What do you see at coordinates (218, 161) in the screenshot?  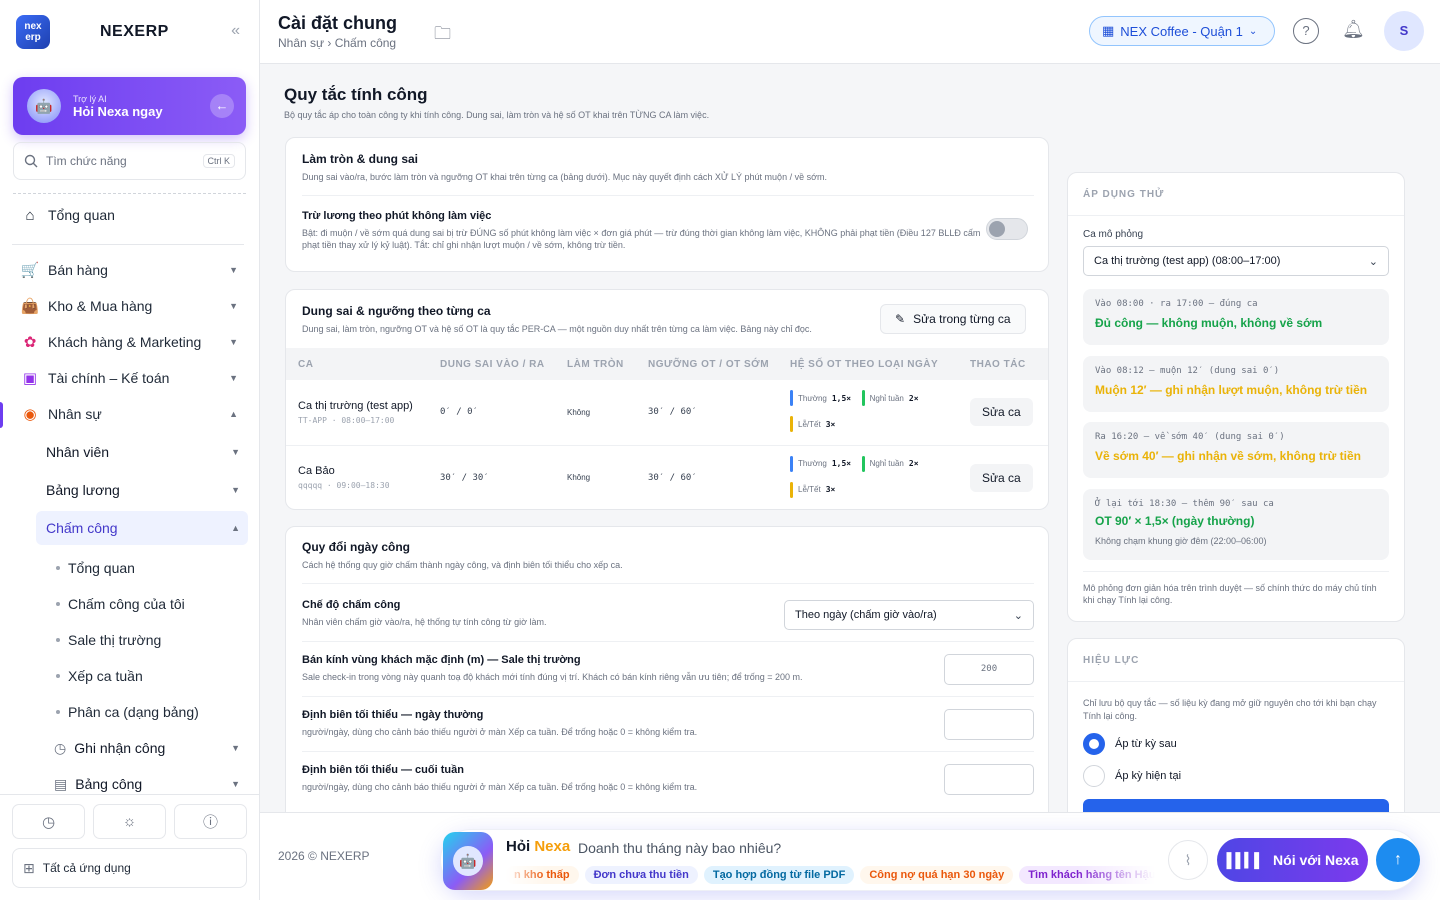 I see `search-shortcut: Ctrl K` at bounding box center [218, 161].